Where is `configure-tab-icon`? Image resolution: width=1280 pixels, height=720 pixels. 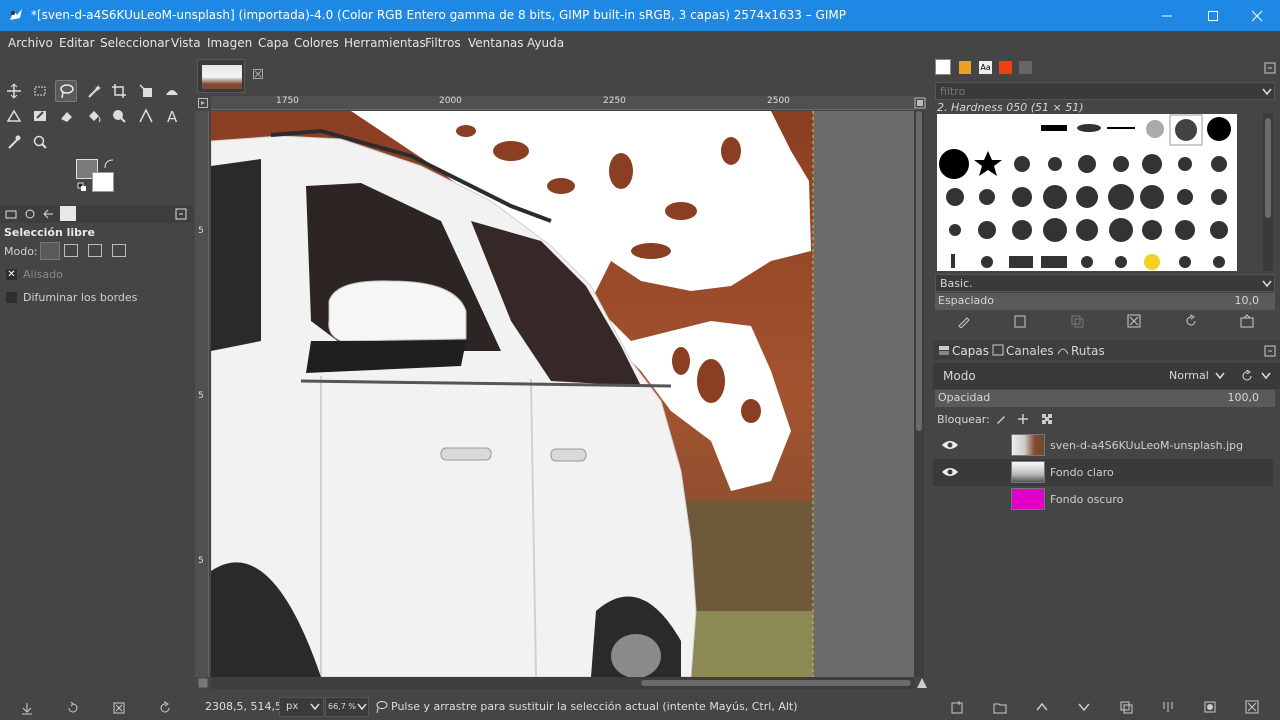 configure-tab-icon is located at coordinates (181, 214).